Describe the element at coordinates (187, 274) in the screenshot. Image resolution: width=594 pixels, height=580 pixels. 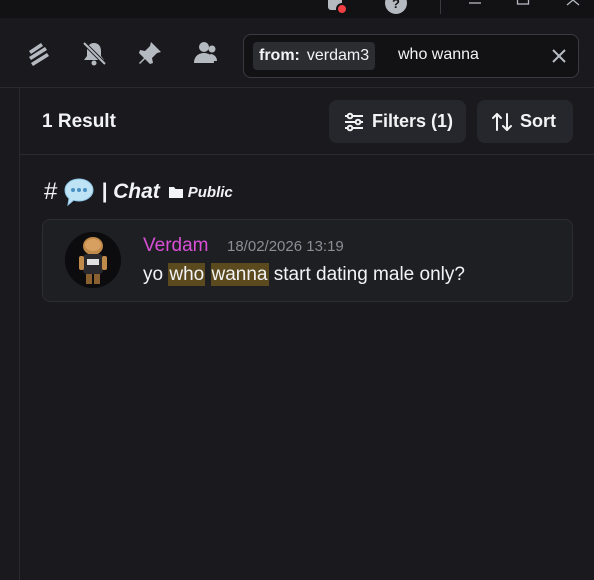
I see `search-highlight: who` at that location.